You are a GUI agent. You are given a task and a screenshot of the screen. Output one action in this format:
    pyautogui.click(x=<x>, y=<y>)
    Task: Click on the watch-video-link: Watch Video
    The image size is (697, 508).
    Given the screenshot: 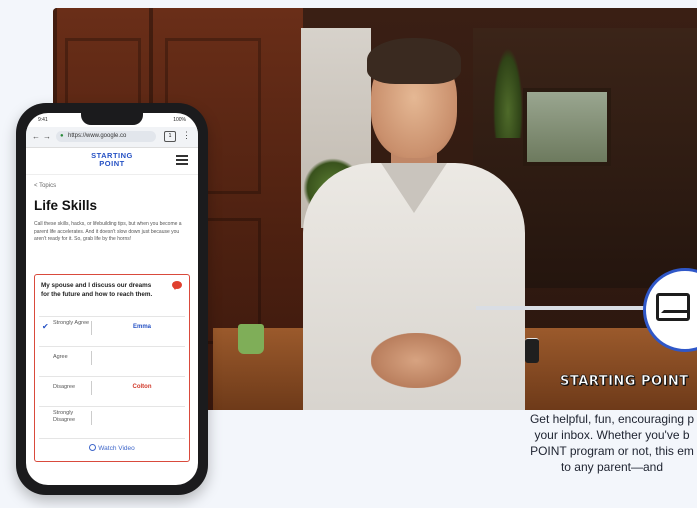 What is the action you would take?
    pyautogui.click(x=112, y=448)
    